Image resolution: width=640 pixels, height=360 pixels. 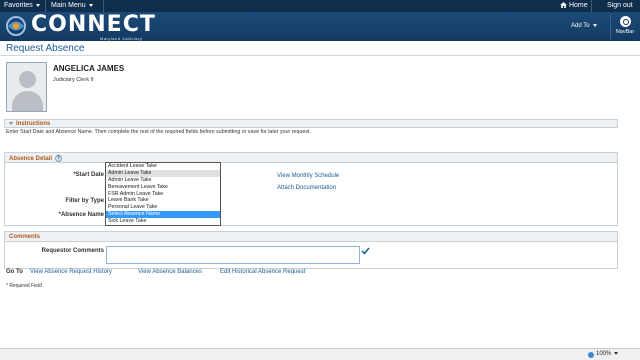 What do you see at coordinates (262, 272) in the screenshot?
I see `edit-historical-absence-request-link: Edit Historical Absence Request` at bounding box center [262, 272].